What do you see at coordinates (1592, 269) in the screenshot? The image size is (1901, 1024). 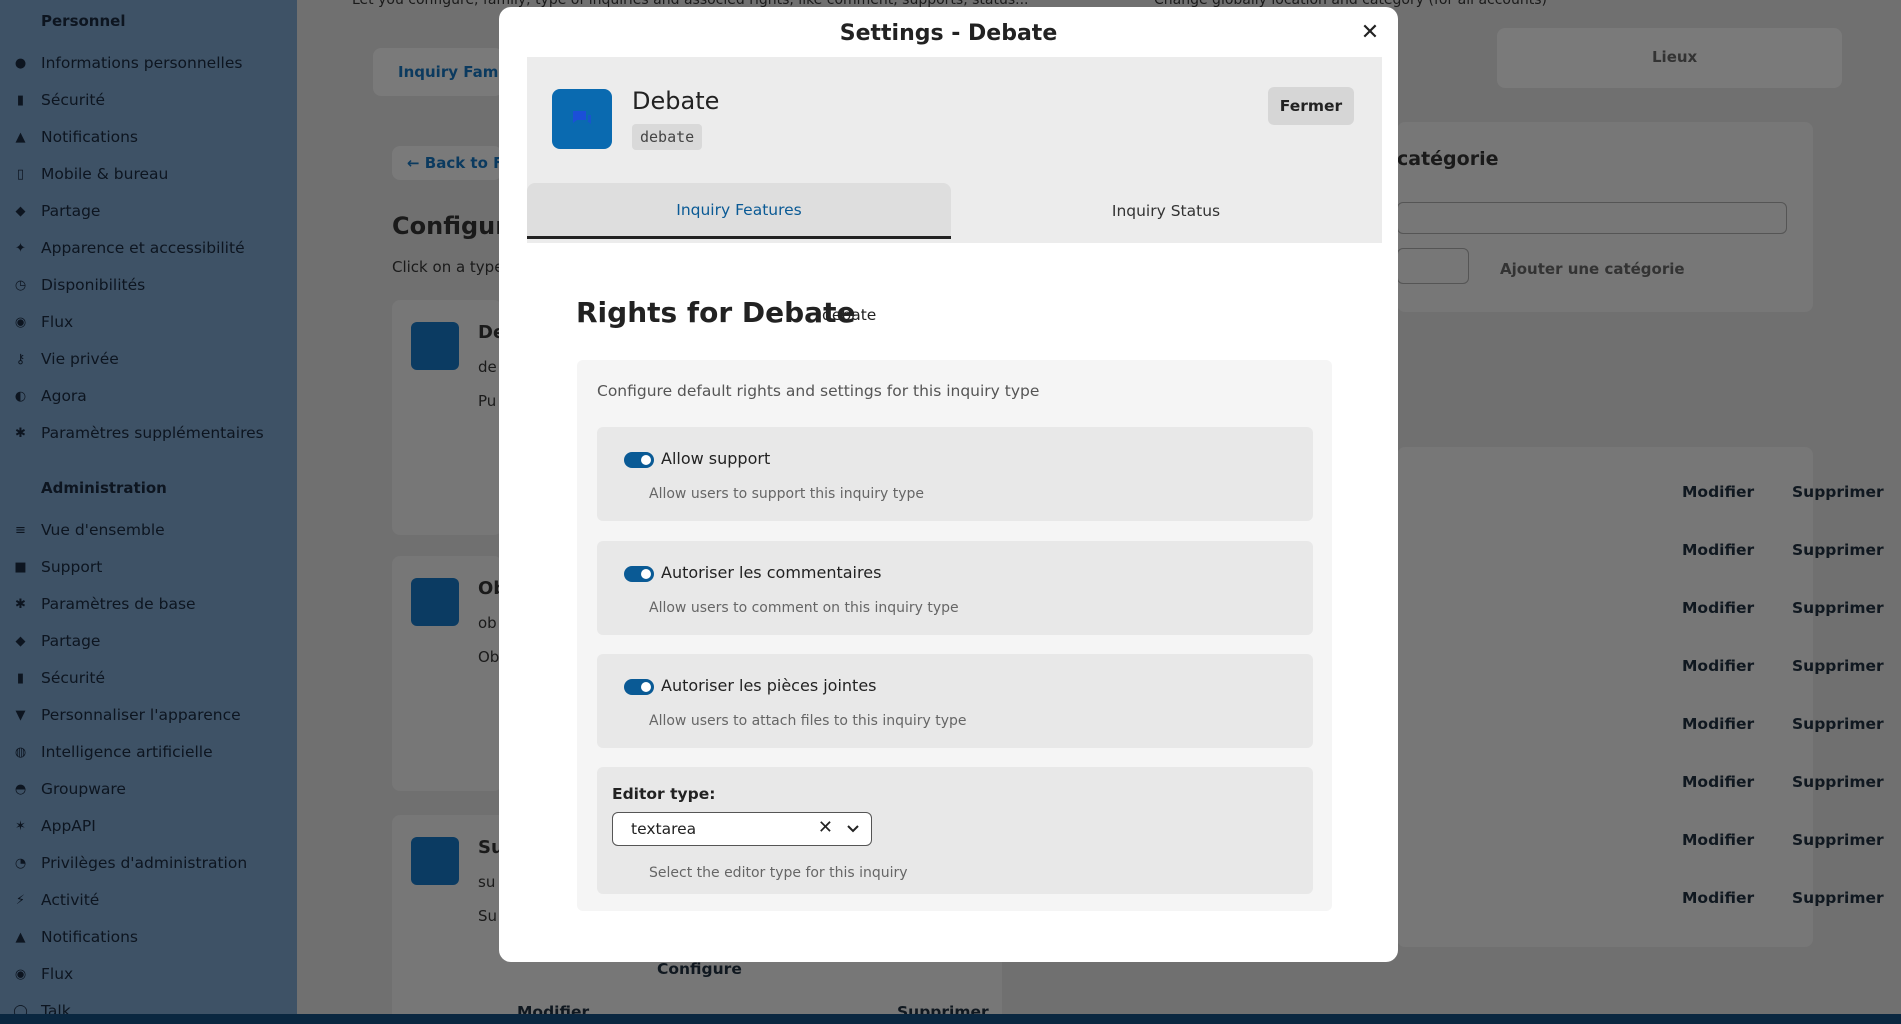 I see `add-category-button: Ajouter une catégorie` at bounding box center [1592, 269].